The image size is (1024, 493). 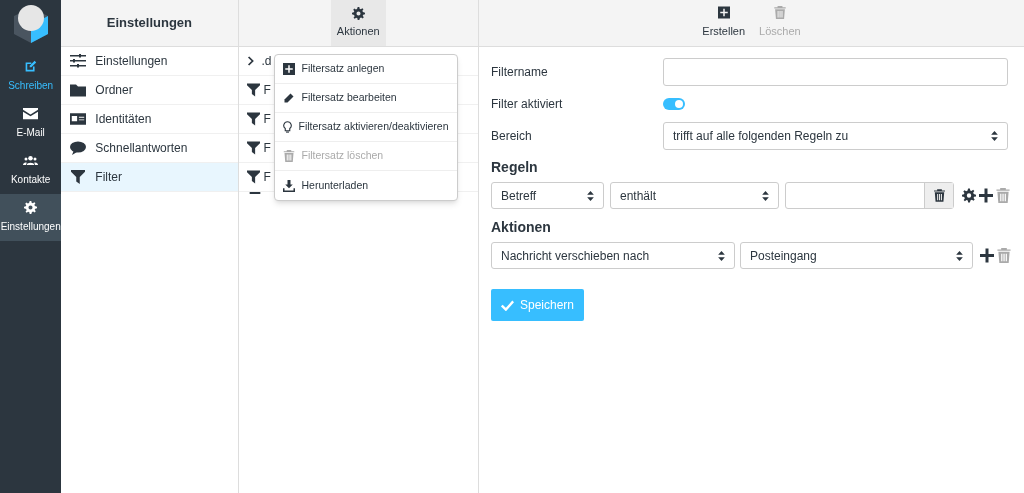 I want to click on filtername-field, so click(x=835, y=72).